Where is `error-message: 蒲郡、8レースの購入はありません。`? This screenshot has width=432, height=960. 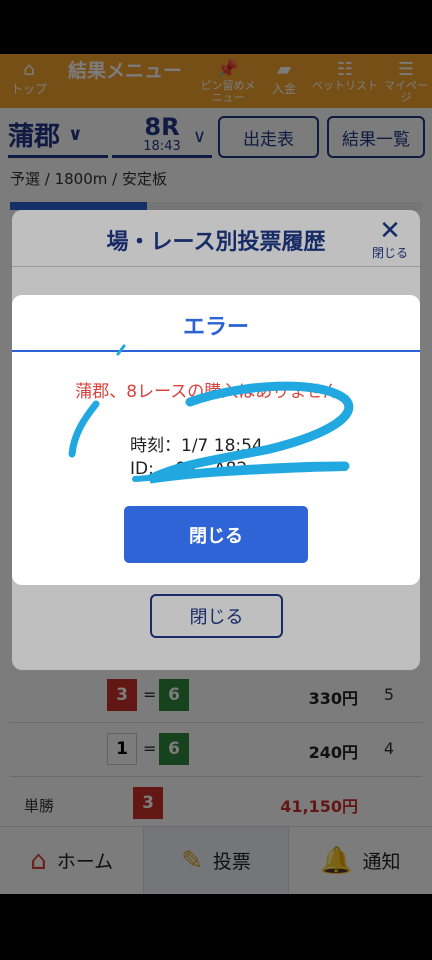
error-message: 蒲郡、8レースの購入はありません。 is located at coordinates (216, 392).